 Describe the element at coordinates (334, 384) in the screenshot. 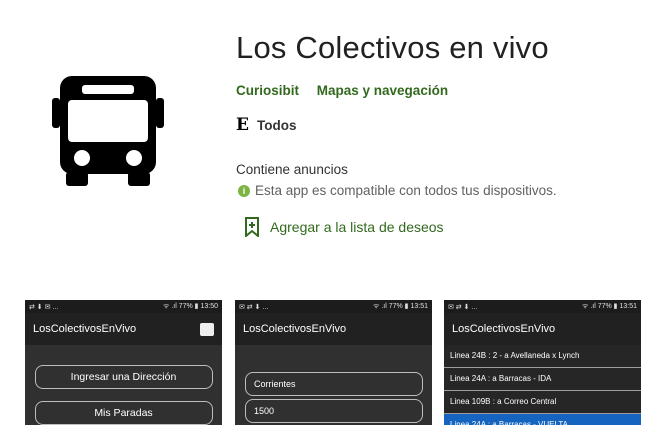

I see `street-field: Corrientes` at that location.